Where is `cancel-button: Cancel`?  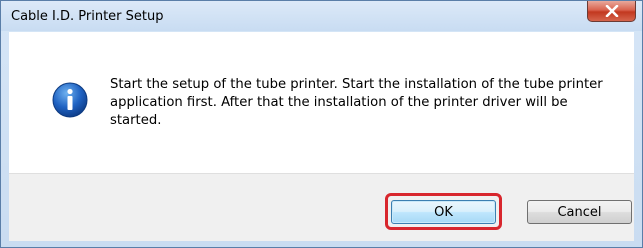
cancel-button: Cancel is located at coordinates (579, 212).